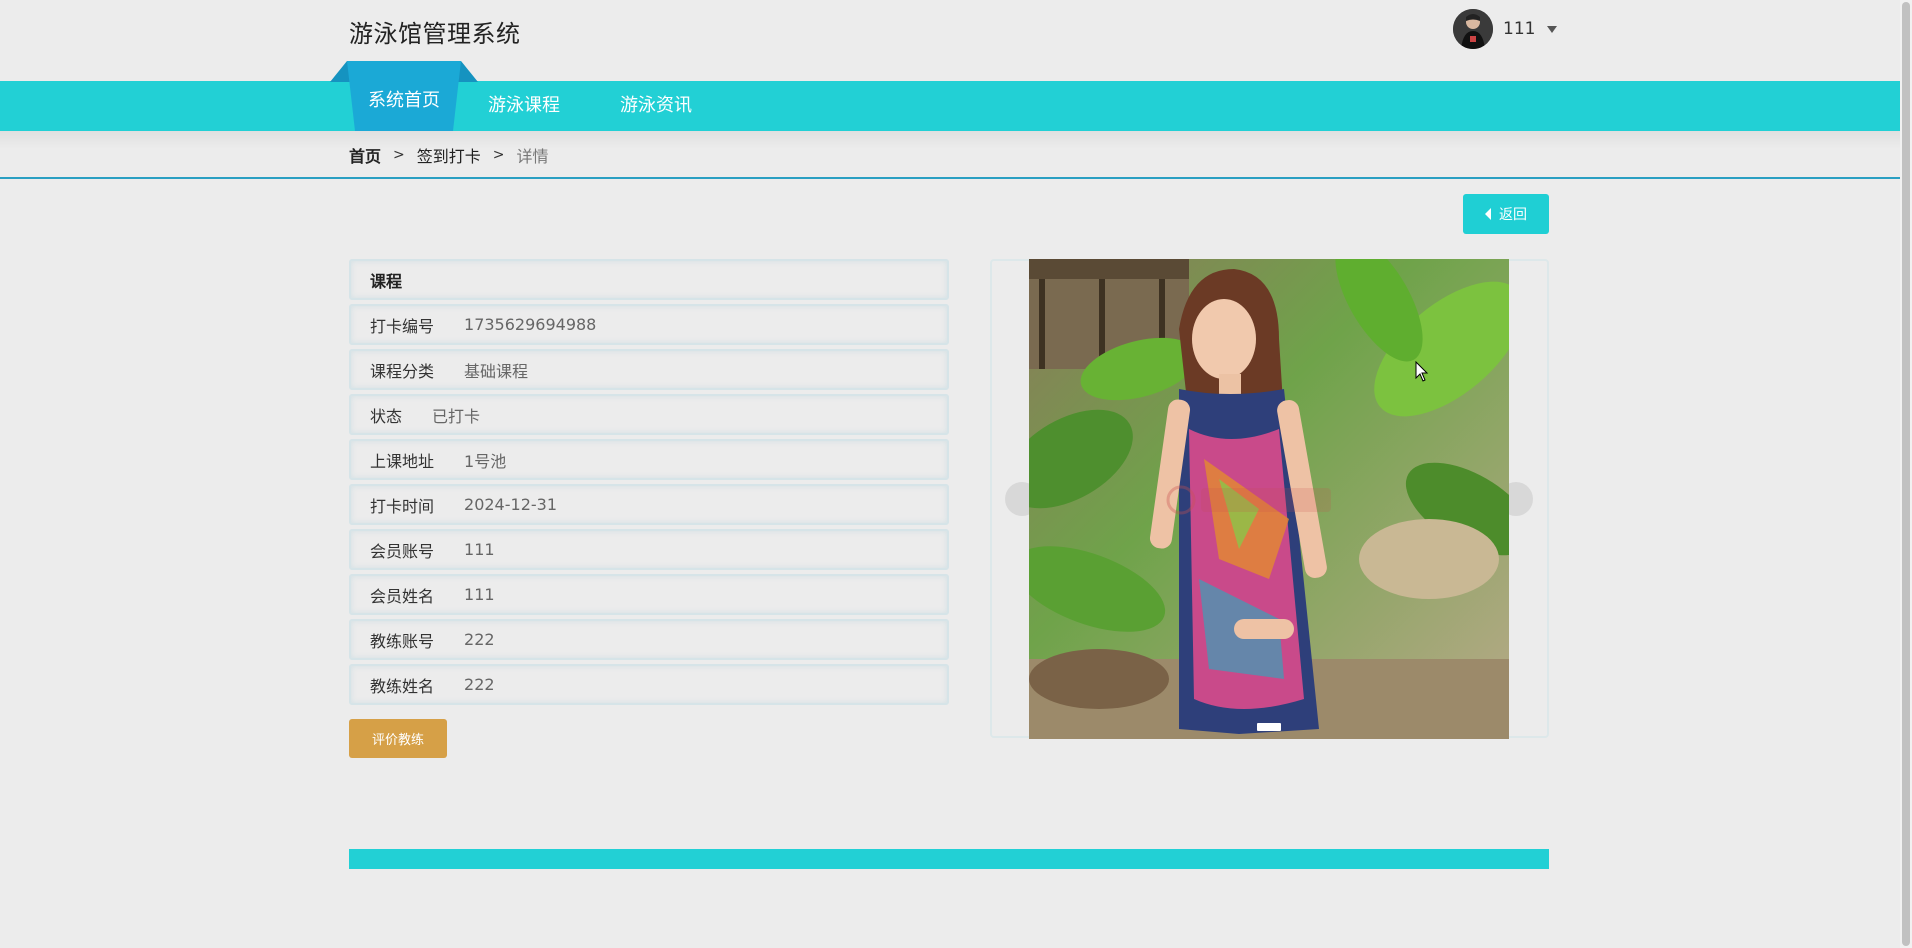 This screenshot has height=948, width=1912. I want to click on user-menu: 111, so click(1505, 29).